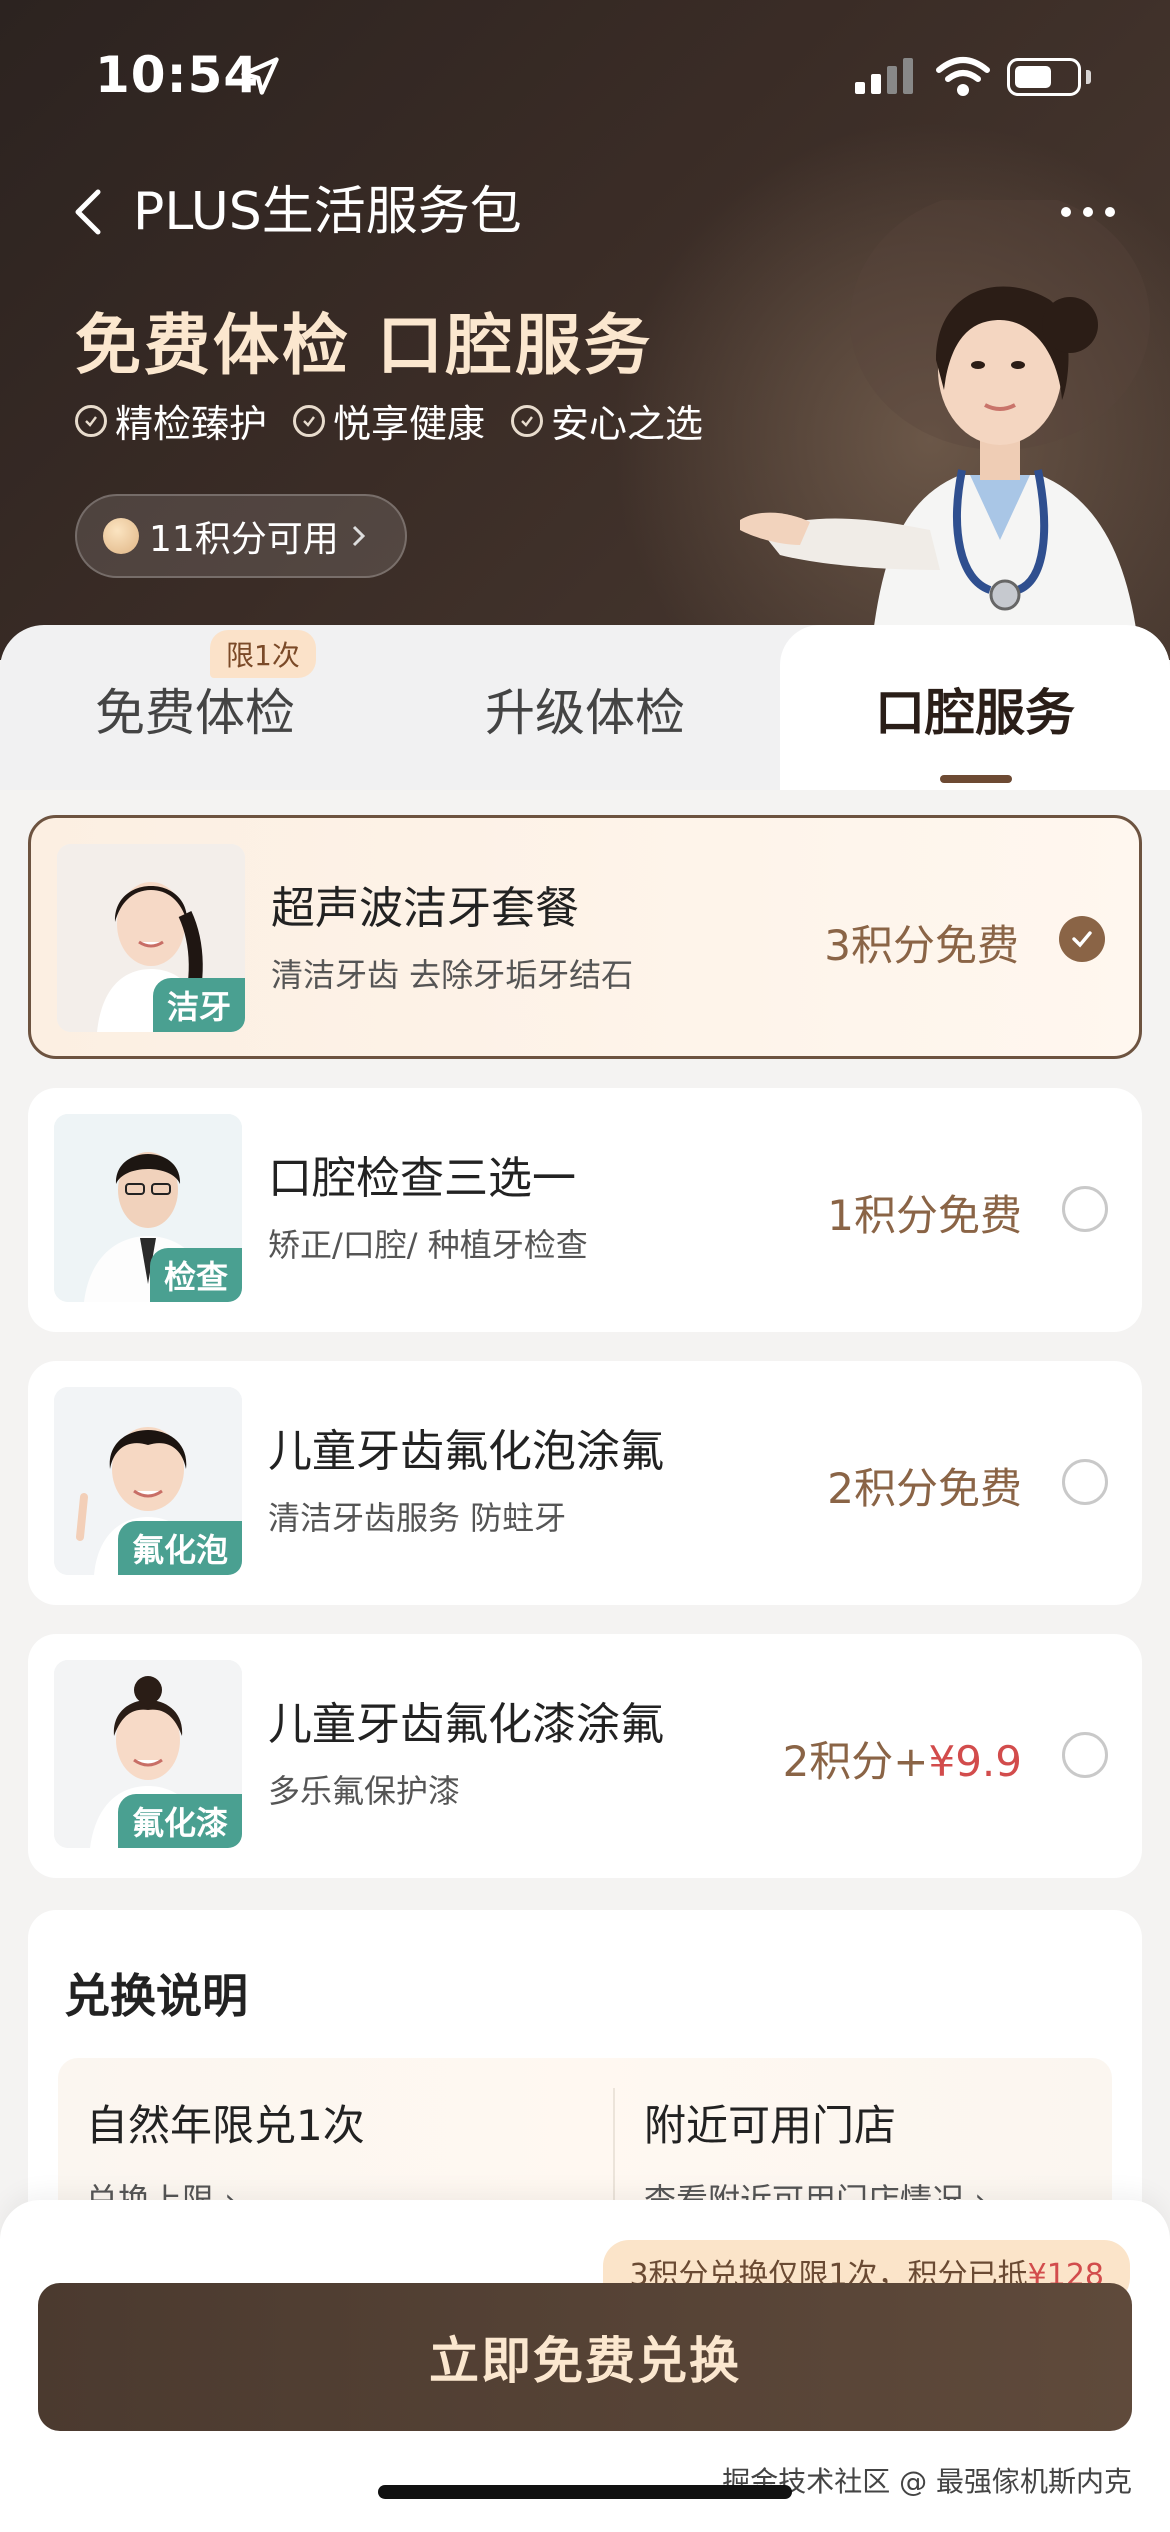  I want to click on cellular-signal-icon, so click(884, 76).